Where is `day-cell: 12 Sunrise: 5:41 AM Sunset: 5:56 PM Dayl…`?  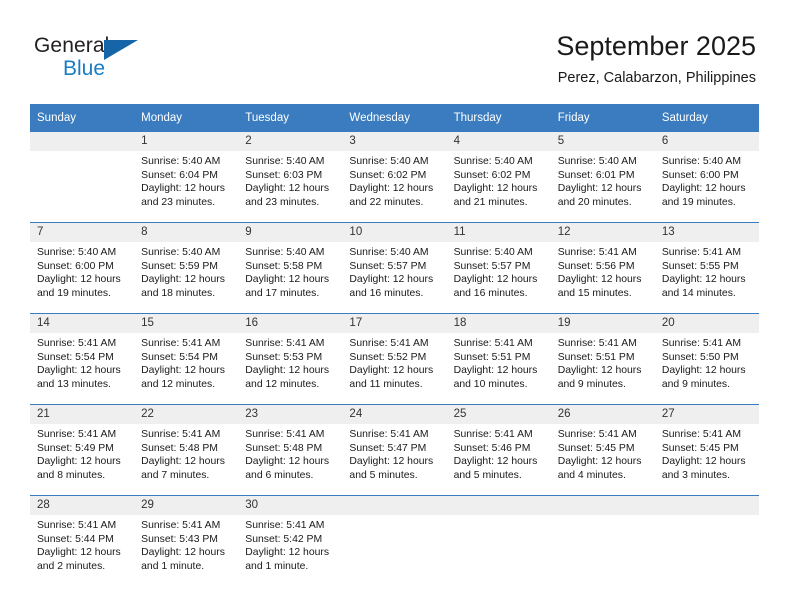
day-cell: 12 Sunrise: 5:41 AM Sunset: 5:56 PM Dayl… is located at coordinates (602, 268).